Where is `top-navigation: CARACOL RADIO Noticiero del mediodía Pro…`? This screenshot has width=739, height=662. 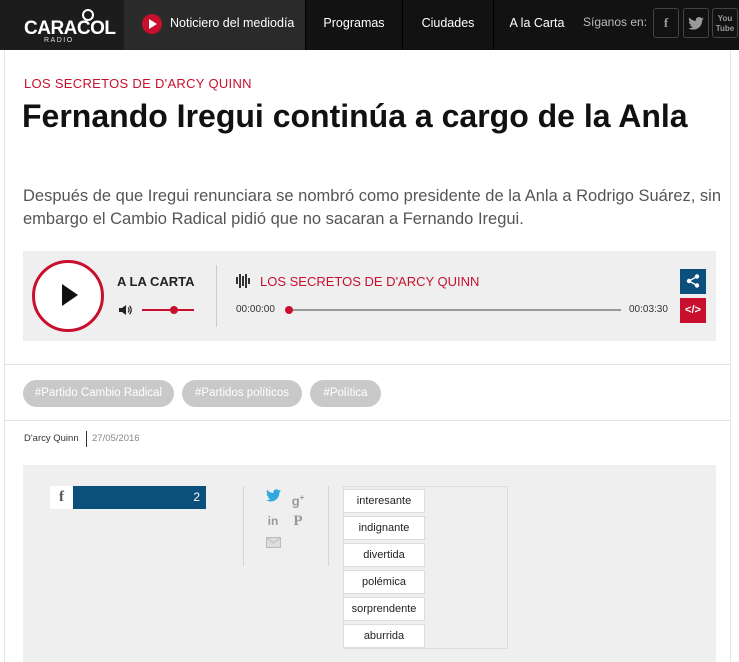 top-navigation: CARACOL RADIO Noticiero del mediodía Pro… is located at coordinates (369, 25).